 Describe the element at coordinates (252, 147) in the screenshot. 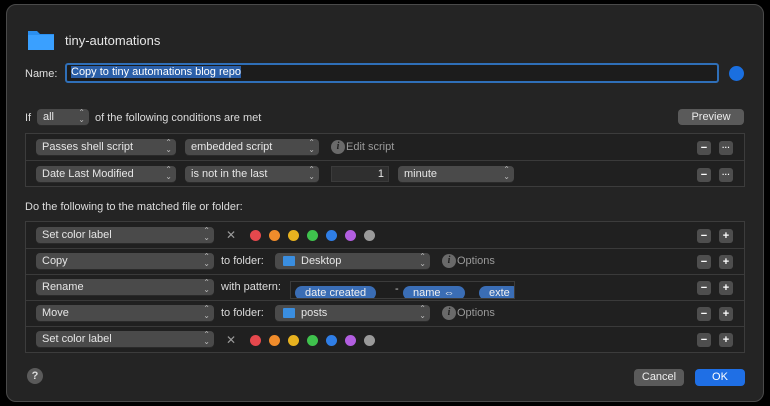

I see `condition-operator-popup: embedded script ⌃ ⌄` at that location.